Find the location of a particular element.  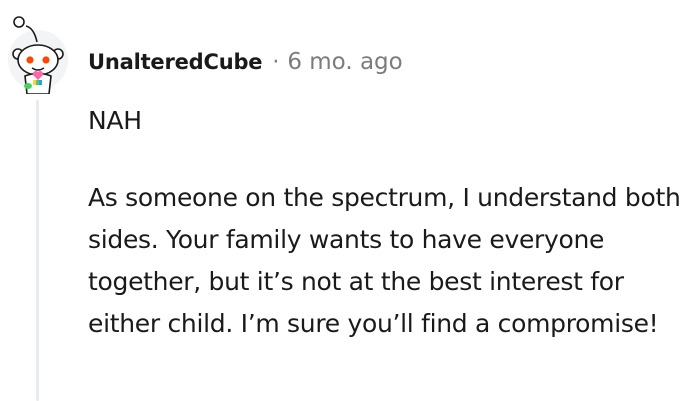

username-link: UnalteredCube is located at coordinates (175, 62).